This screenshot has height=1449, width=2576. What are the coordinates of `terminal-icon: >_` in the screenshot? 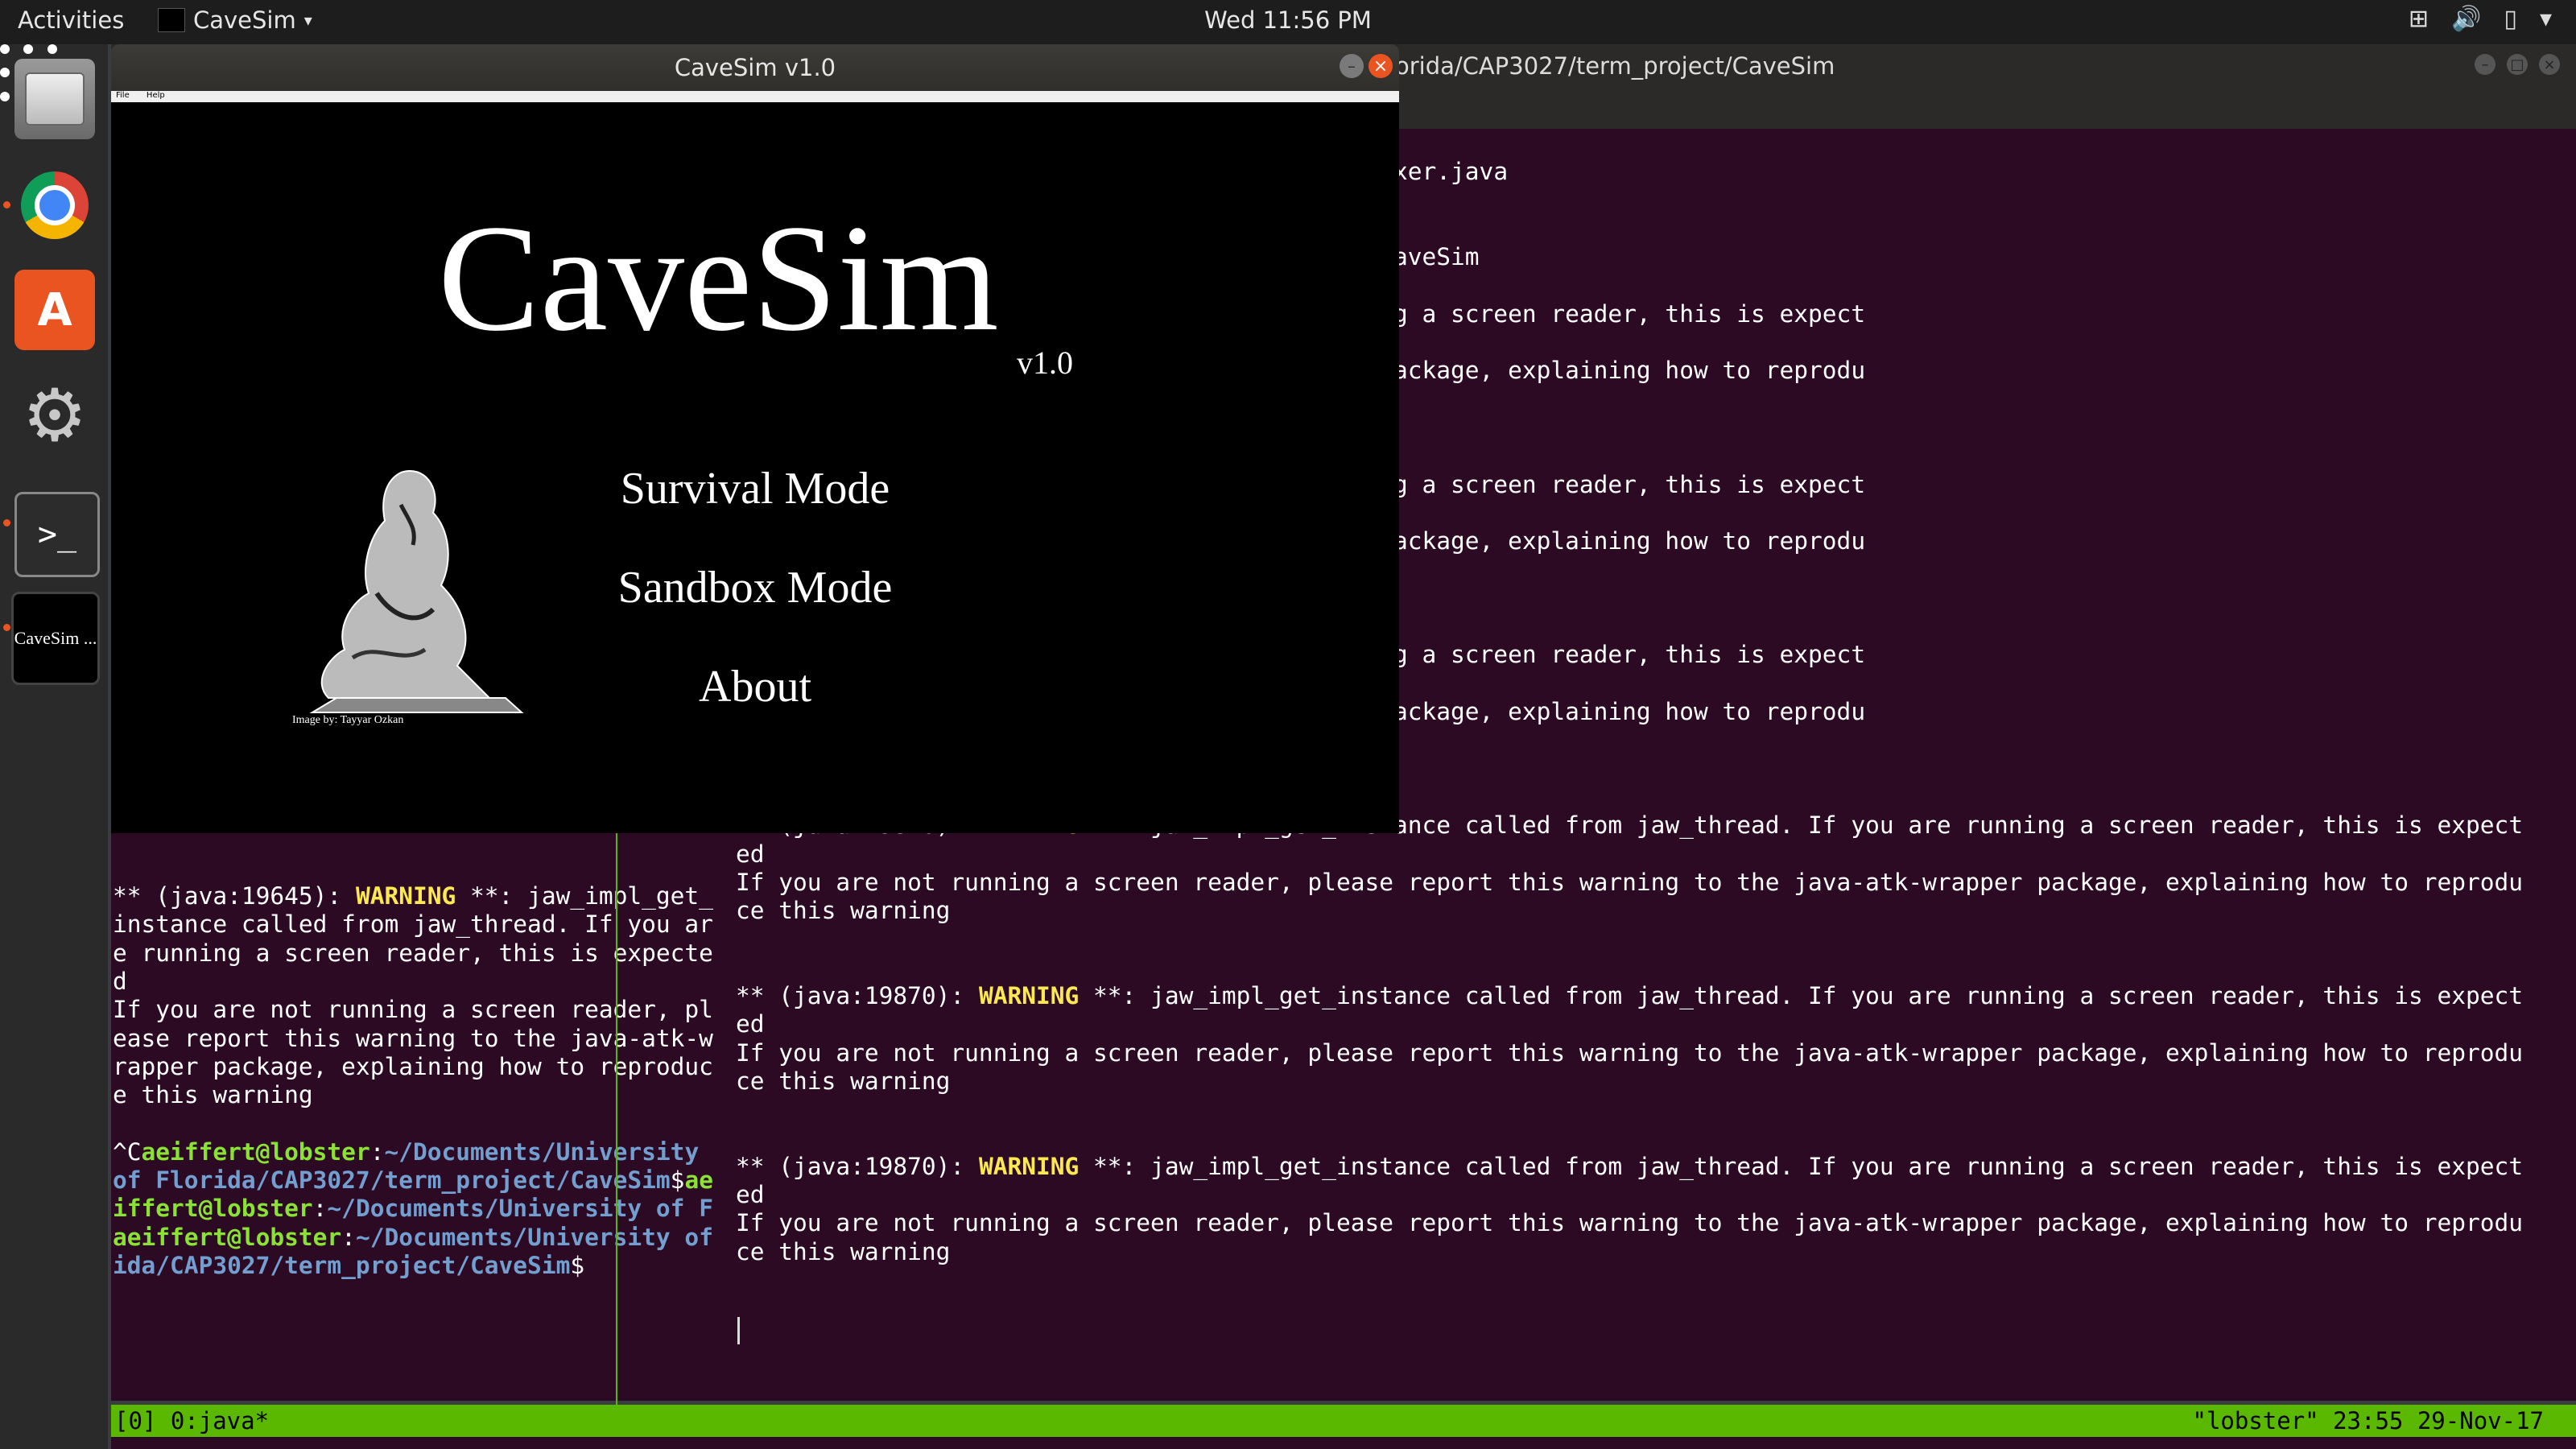 It's located at (57, 534).